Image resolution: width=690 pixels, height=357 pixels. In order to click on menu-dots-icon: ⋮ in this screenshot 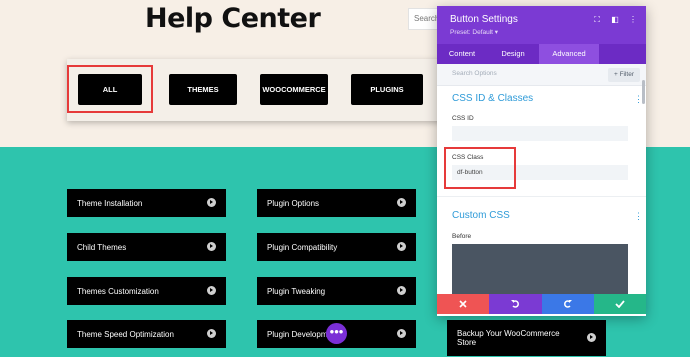, I will do `click(633, 20)`.